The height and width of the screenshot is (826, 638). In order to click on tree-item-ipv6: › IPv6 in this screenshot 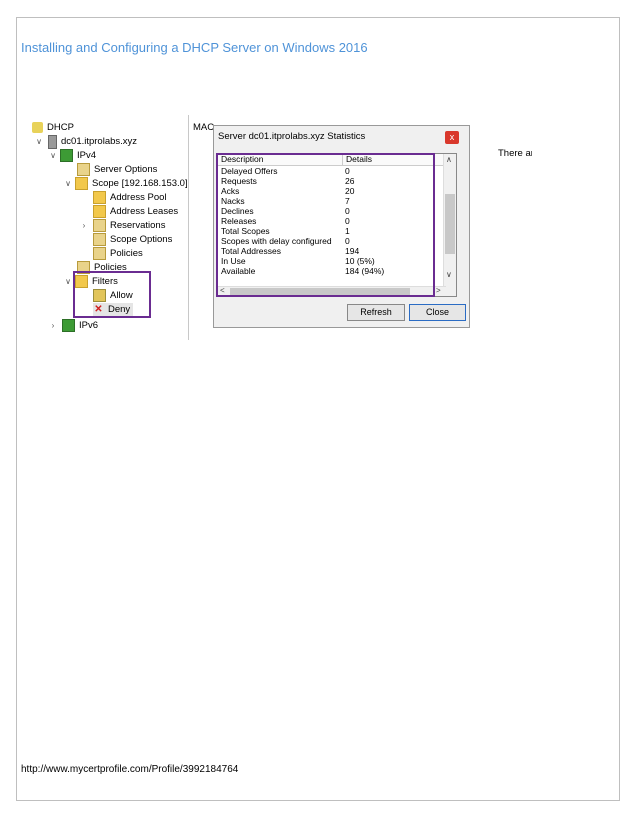, I will do `click(73, 325)`.